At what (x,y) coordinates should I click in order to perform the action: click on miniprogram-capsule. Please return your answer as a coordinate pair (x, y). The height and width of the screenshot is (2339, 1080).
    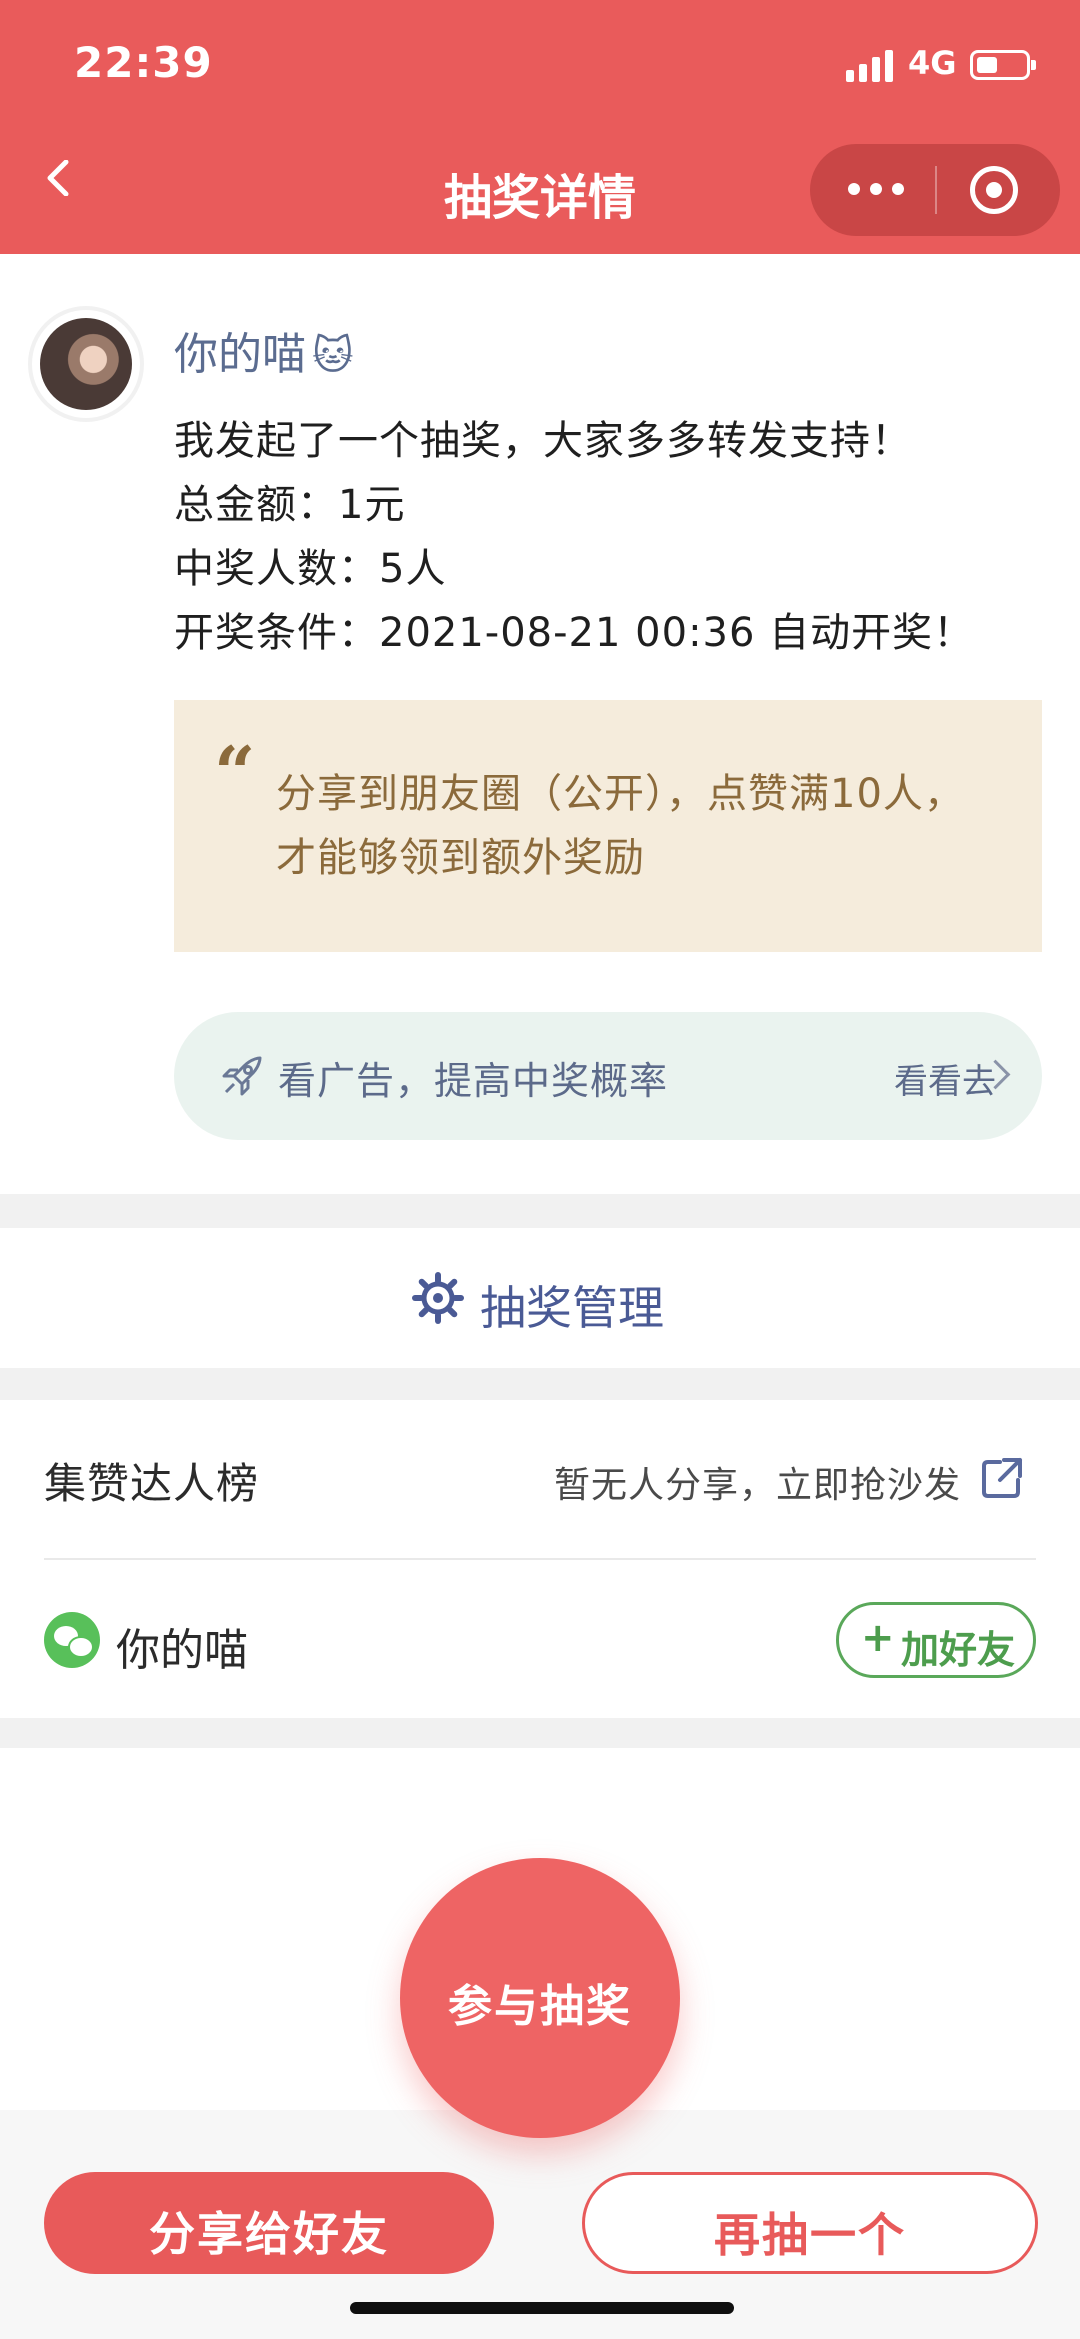
    Looking at the image, I should click on (935, 190).